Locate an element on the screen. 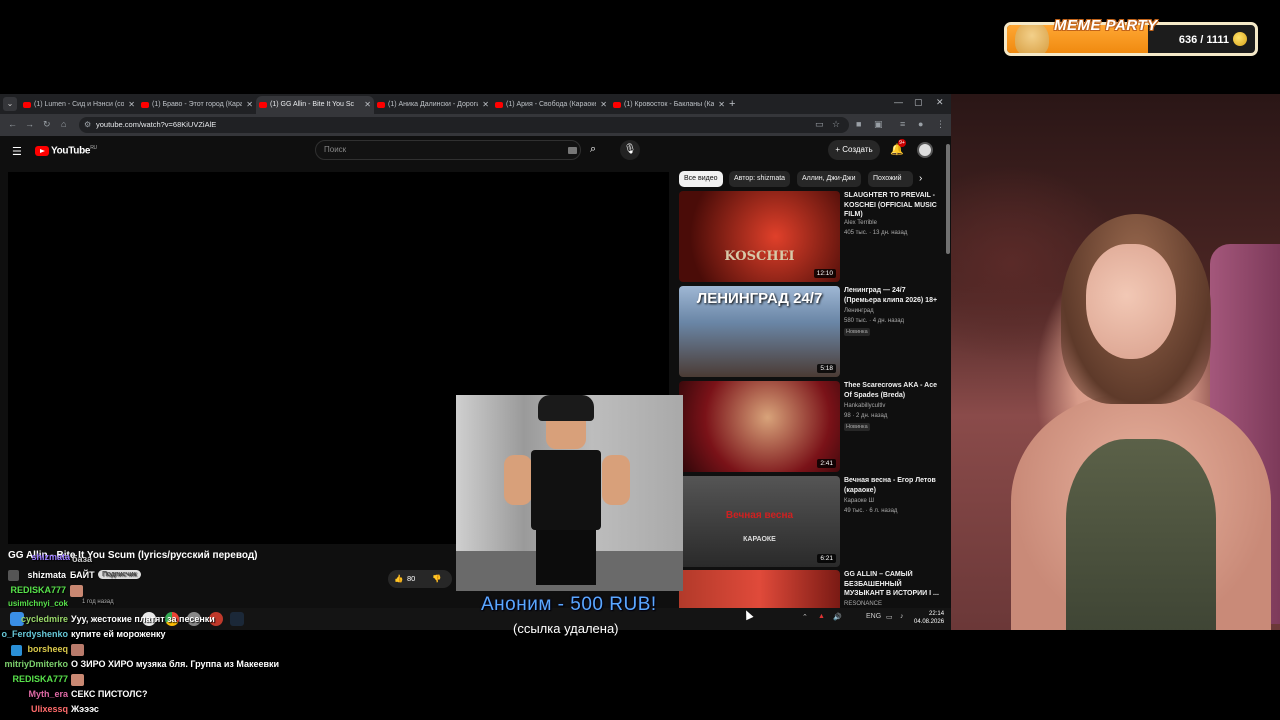 The image size is (1280, 720). maximize-icon: ▢ is located at coordinates (918, 102).